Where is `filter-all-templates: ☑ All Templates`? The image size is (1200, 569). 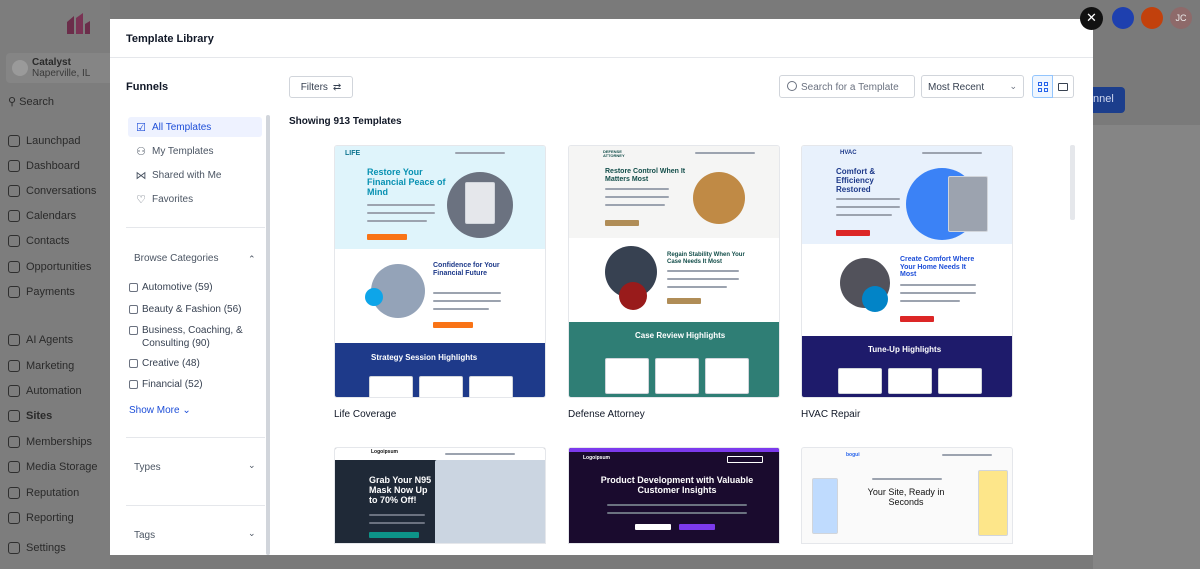 filter-all-templates: ☑ All Templates is located at coordinates (195, 127).